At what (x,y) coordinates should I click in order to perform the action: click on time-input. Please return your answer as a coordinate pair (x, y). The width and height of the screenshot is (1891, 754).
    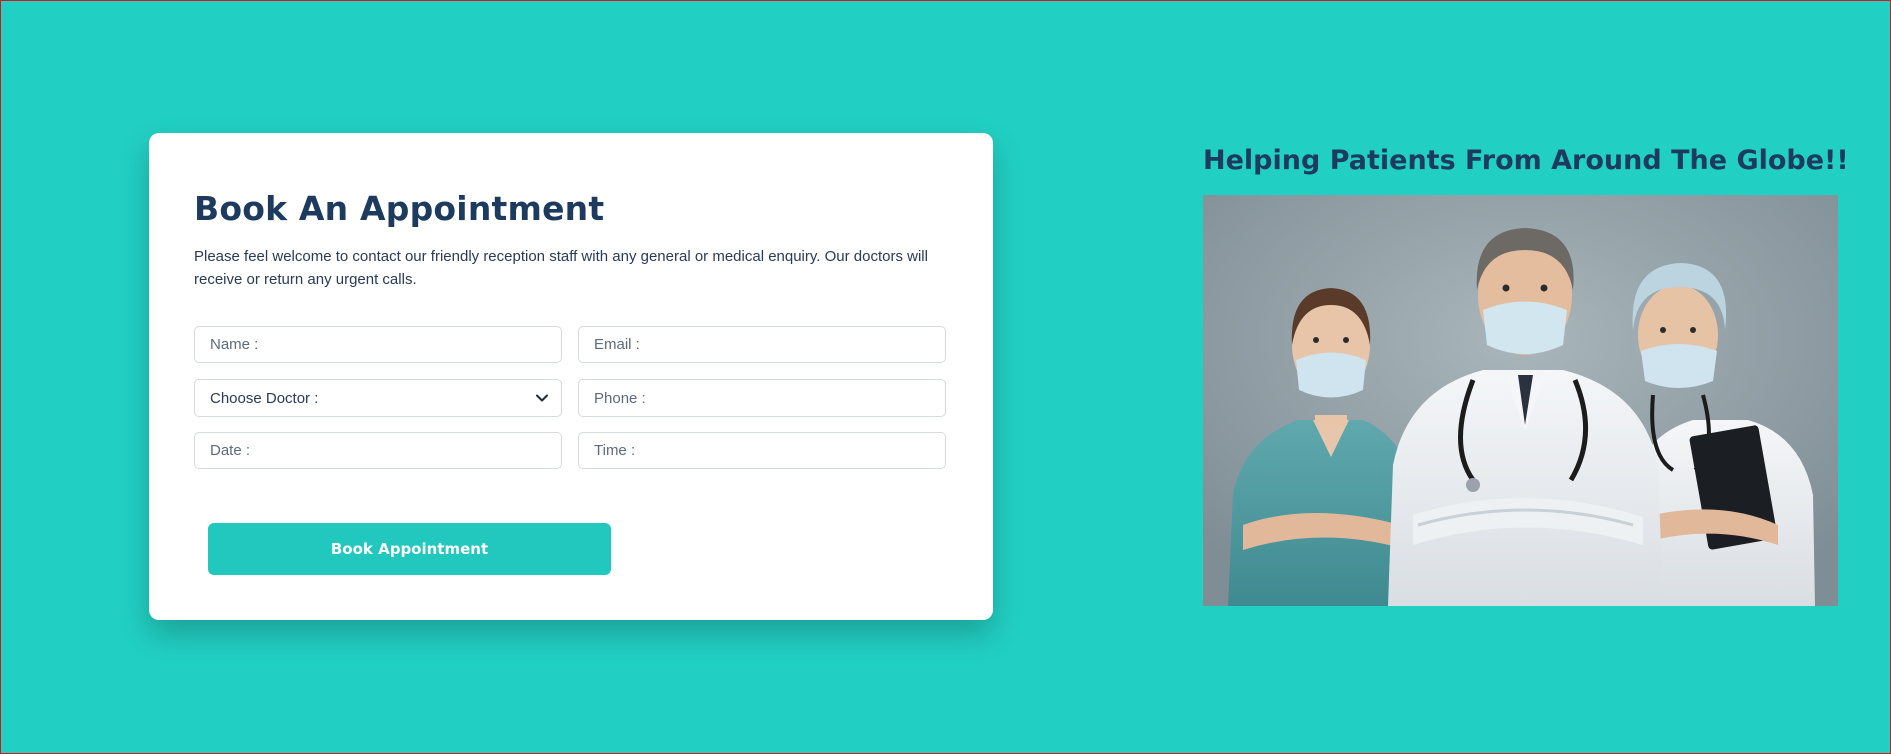
    Looking at the image, I should click on (762, 450).